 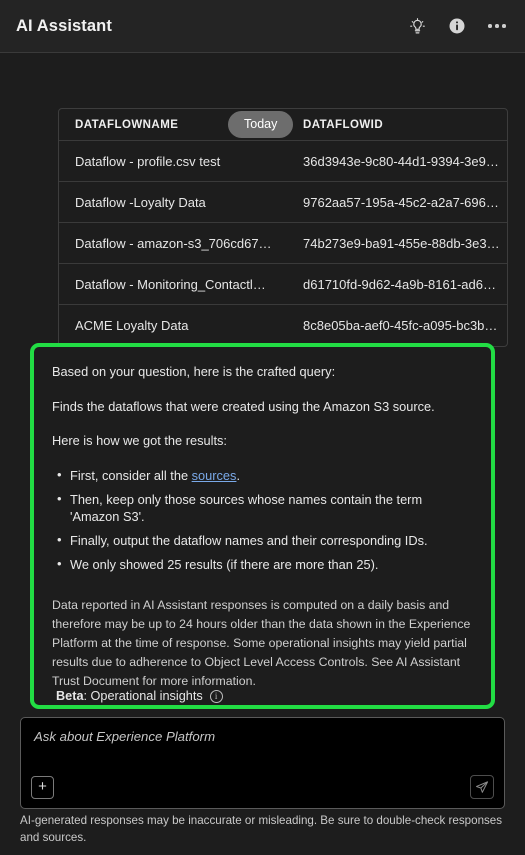 What do you see at coordinates (262, 475) in the screenshot?
I see `list-item: First, consider all the sources.` at bounding box center [262, 475].